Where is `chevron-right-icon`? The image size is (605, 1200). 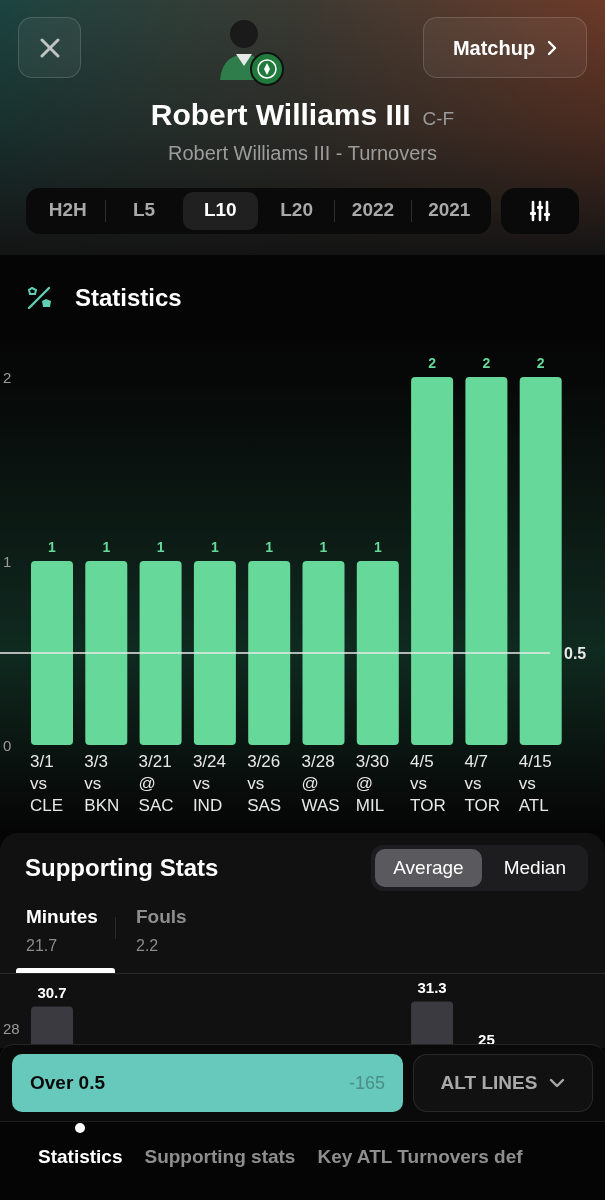 chevron-right-icon is located at coordinates (552, 47).